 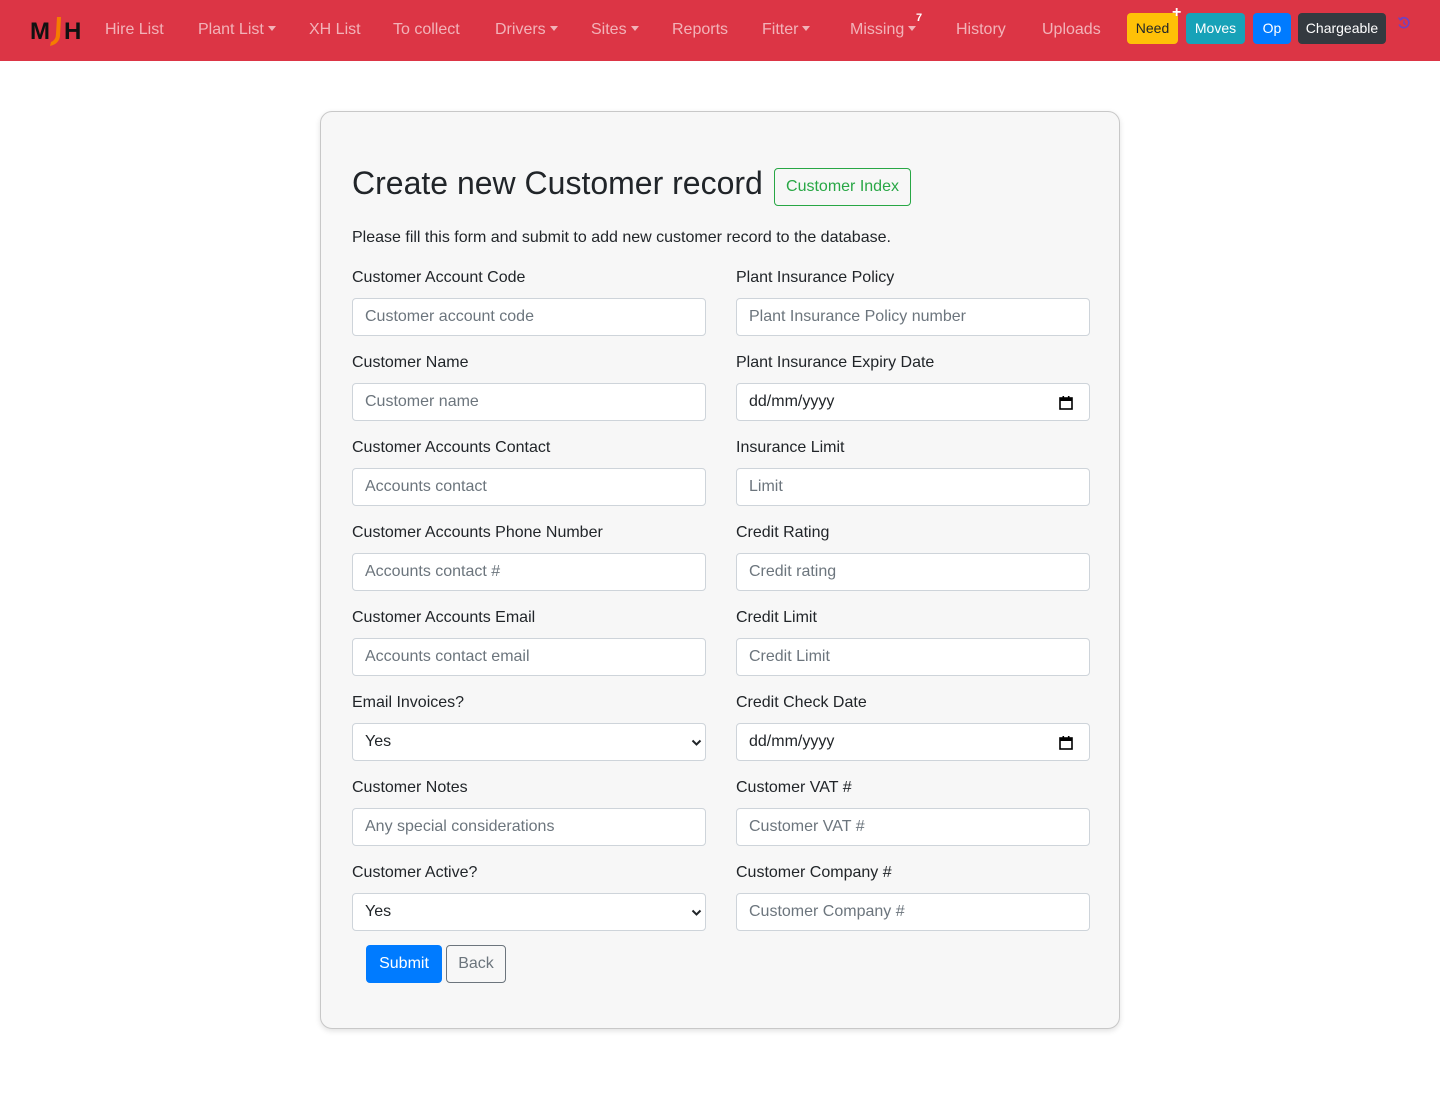 What do you see at coordinates (857, 316) in the screenshot?
I see `insurance-policy-placeholder: Plant Insurance Policy number` at bounding box center [857, 316].